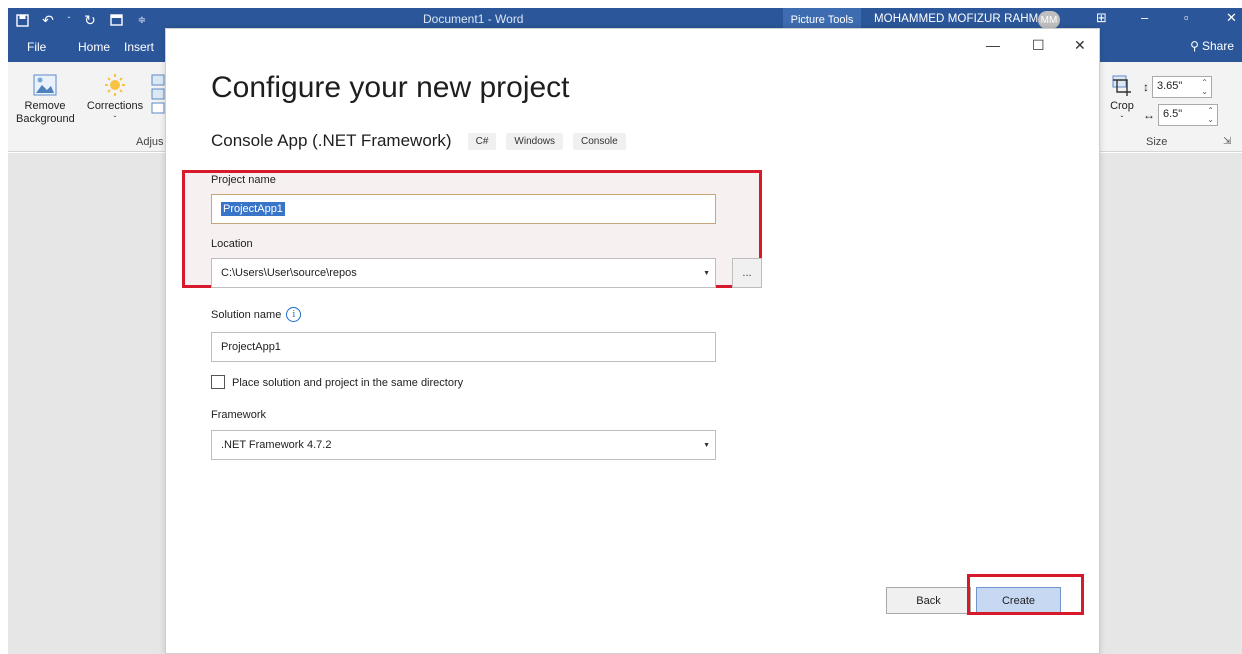  Describe the element at coordinates (463, 445) in the screenshot. I see `framework-select: .NET Framework 4.7.2 ▼` at that location.